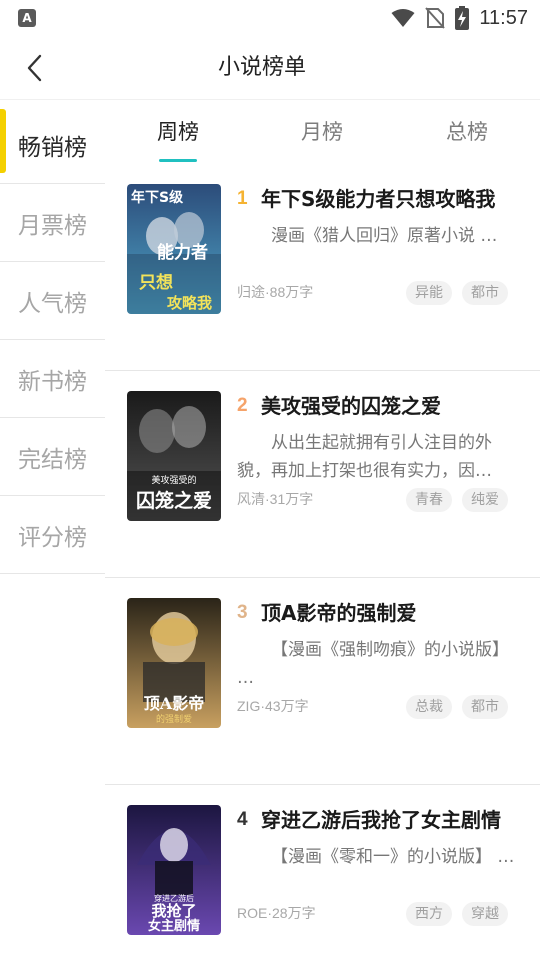 This screenshot has height=960, width=540. What do you see at coordinates (429, 914) in the screenshot?
I see `tag-badge: 西方` at bounding box center [429, 914].